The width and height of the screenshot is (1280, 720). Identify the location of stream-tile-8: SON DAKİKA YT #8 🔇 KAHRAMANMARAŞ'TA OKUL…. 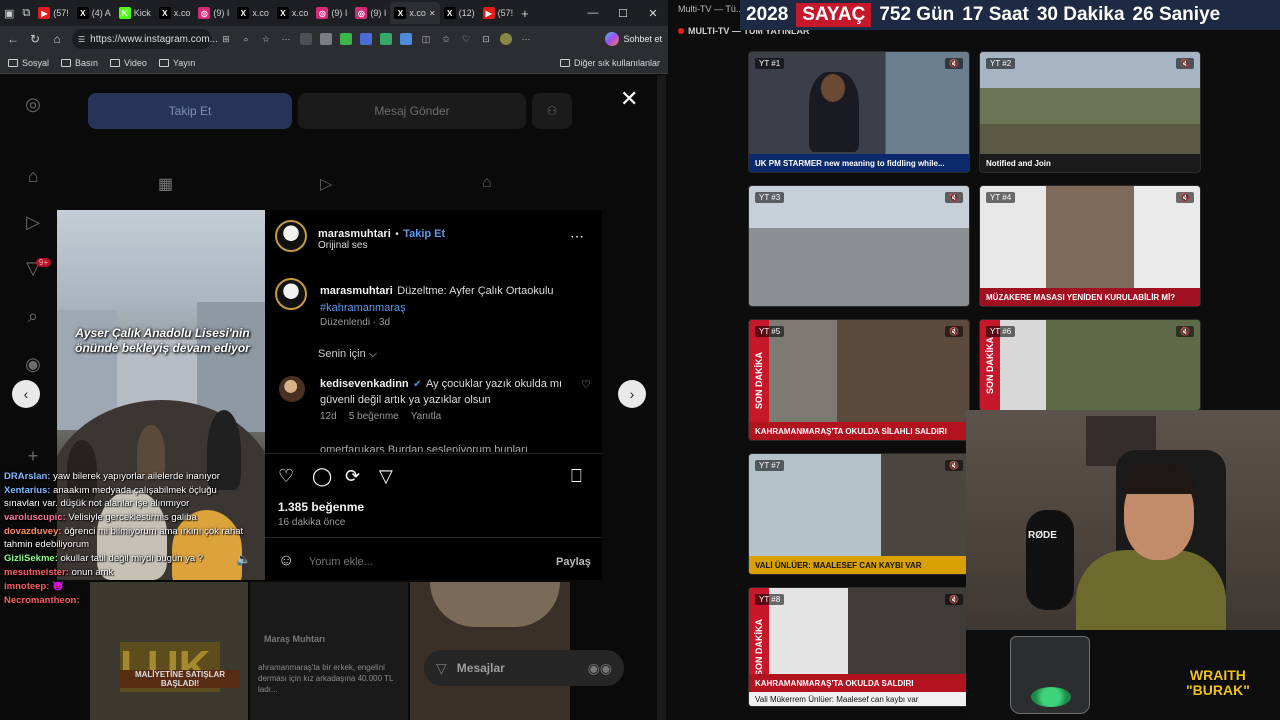
(859, 647).